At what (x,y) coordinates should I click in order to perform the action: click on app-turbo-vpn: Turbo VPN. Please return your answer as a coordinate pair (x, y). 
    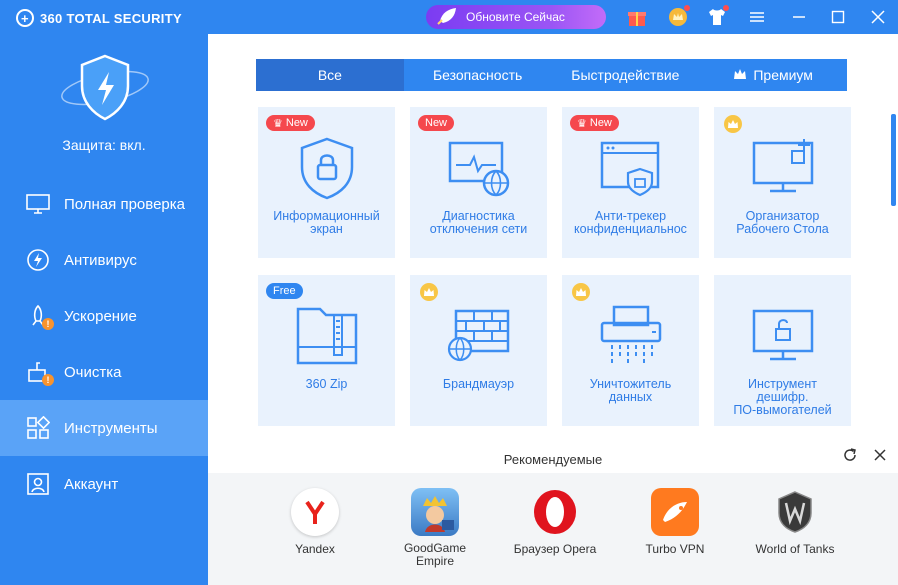
    Looking at the image, I should click on (675, 522).